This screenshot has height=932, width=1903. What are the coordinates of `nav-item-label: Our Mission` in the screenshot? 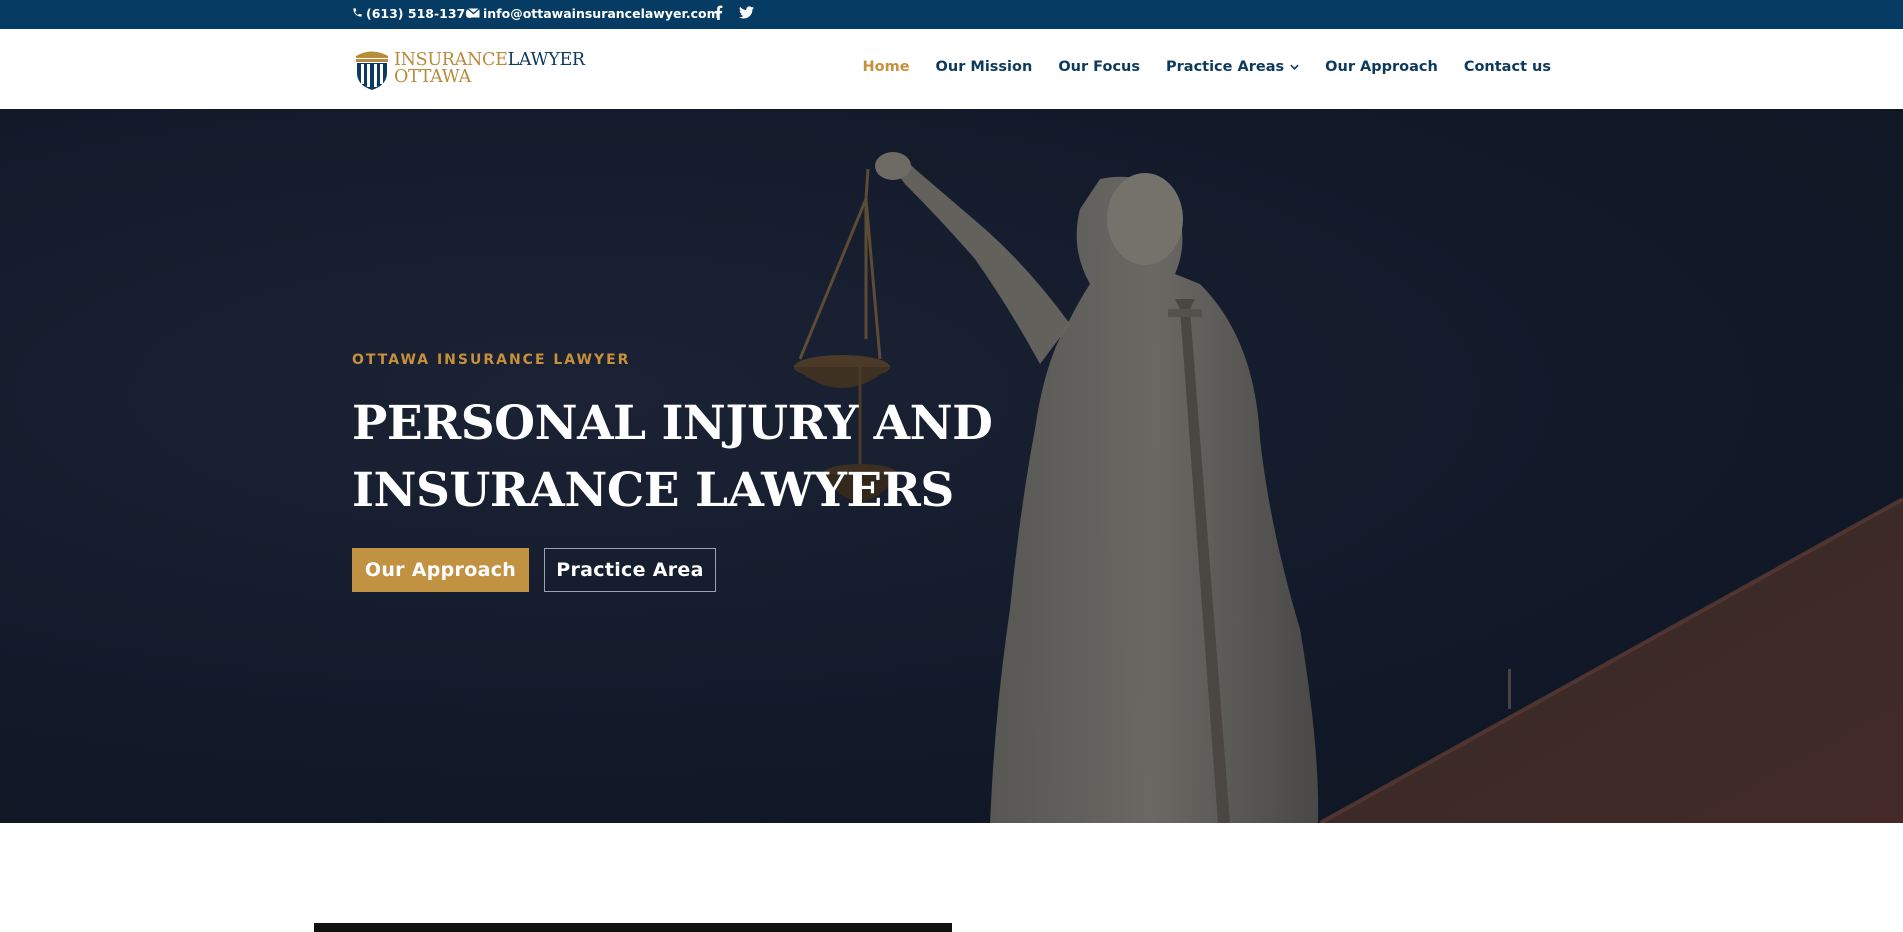 It's located at (984, 67).